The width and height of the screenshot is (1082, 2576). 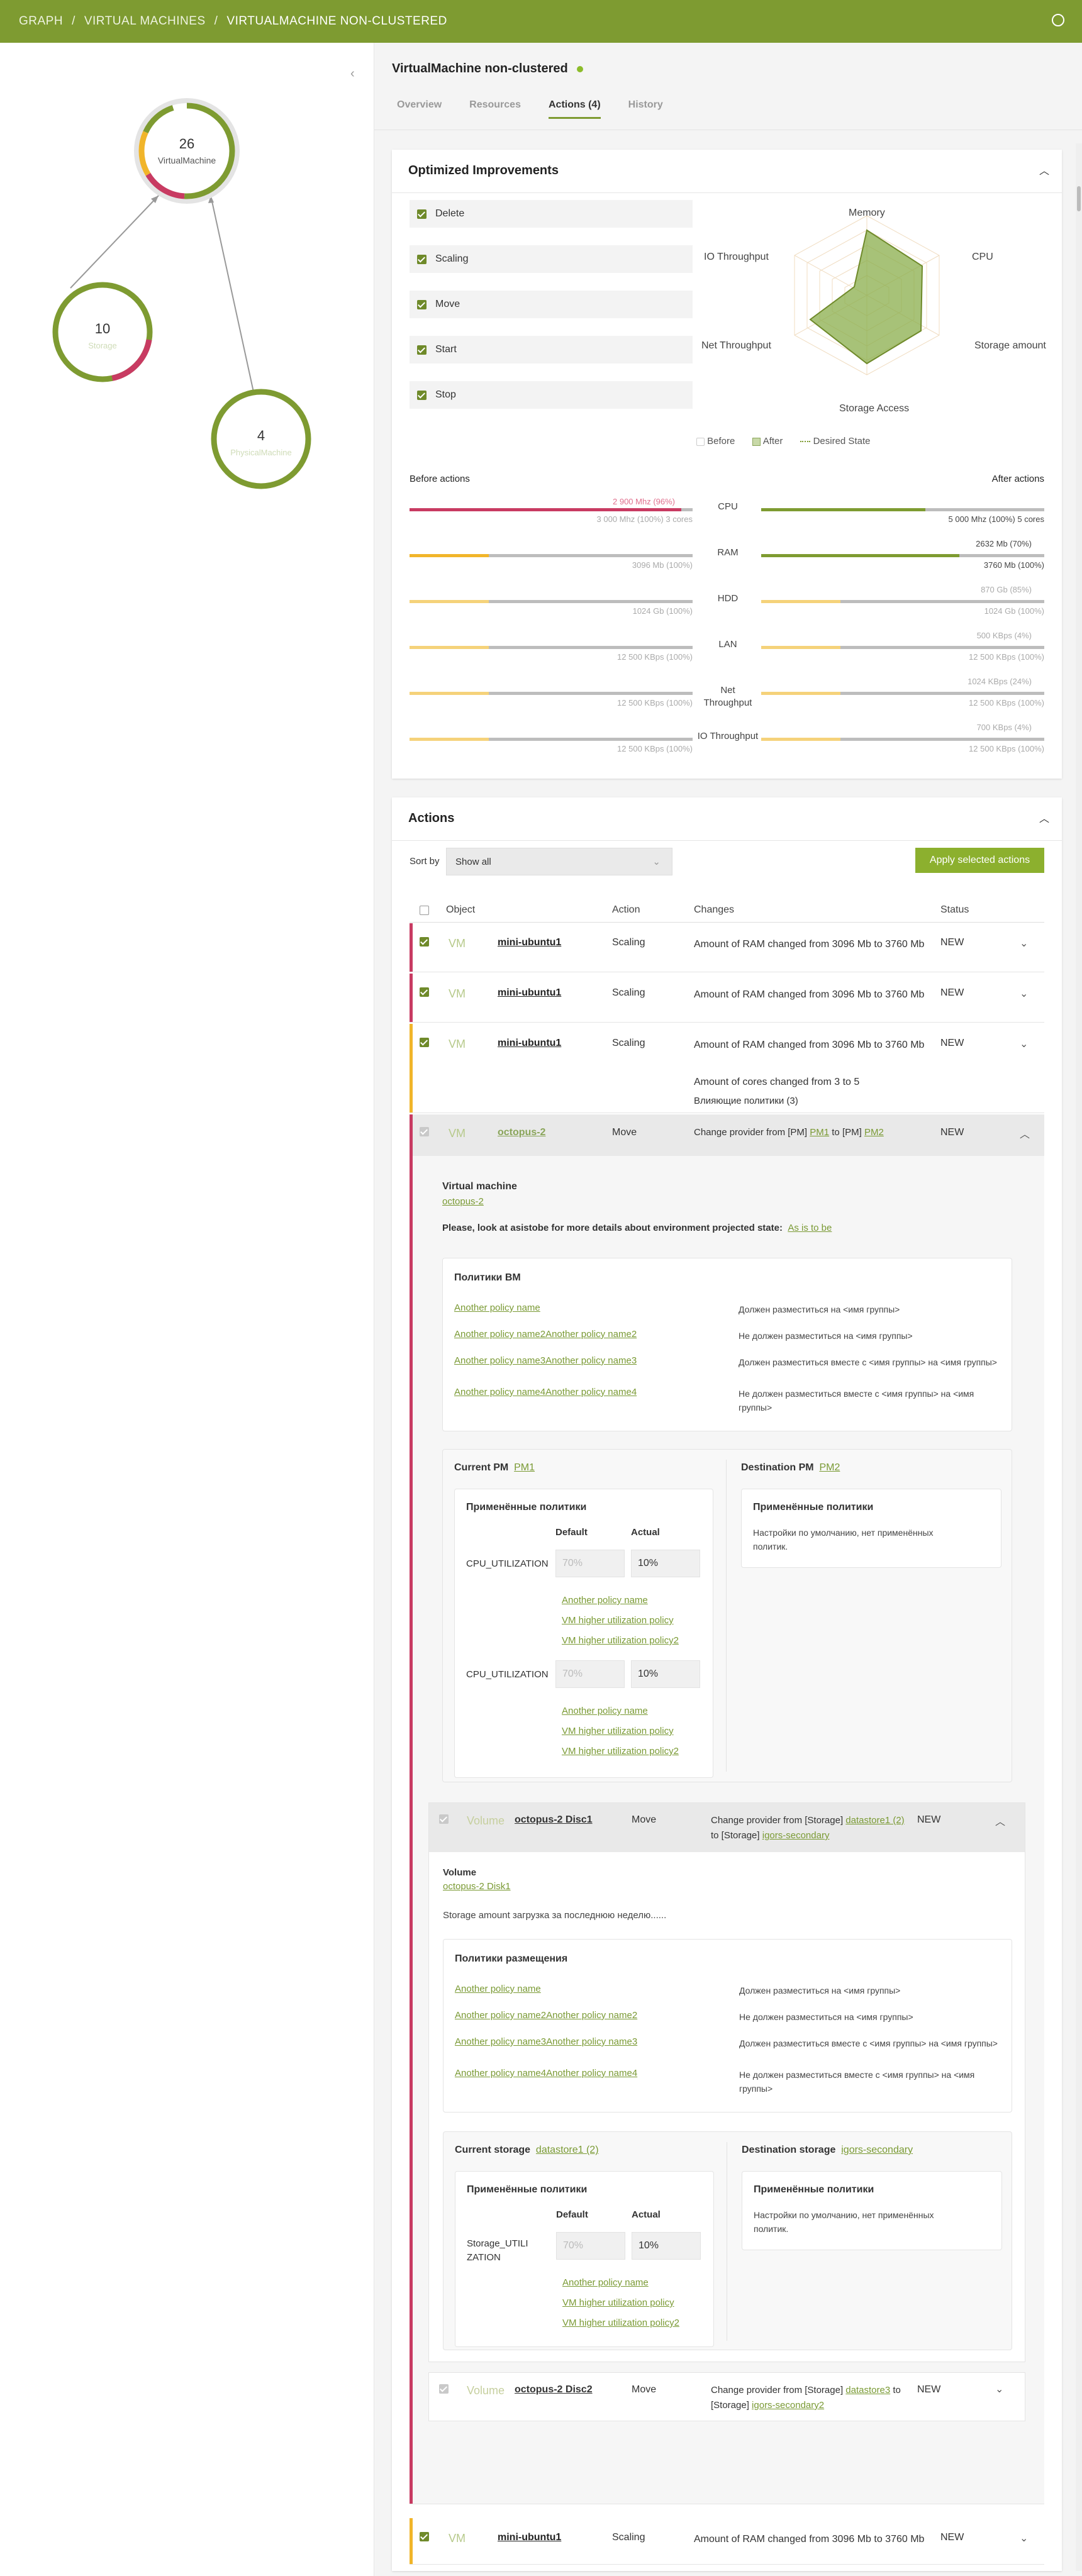 I want to click on tab-resources: Resources, so click(x=495, y=109).